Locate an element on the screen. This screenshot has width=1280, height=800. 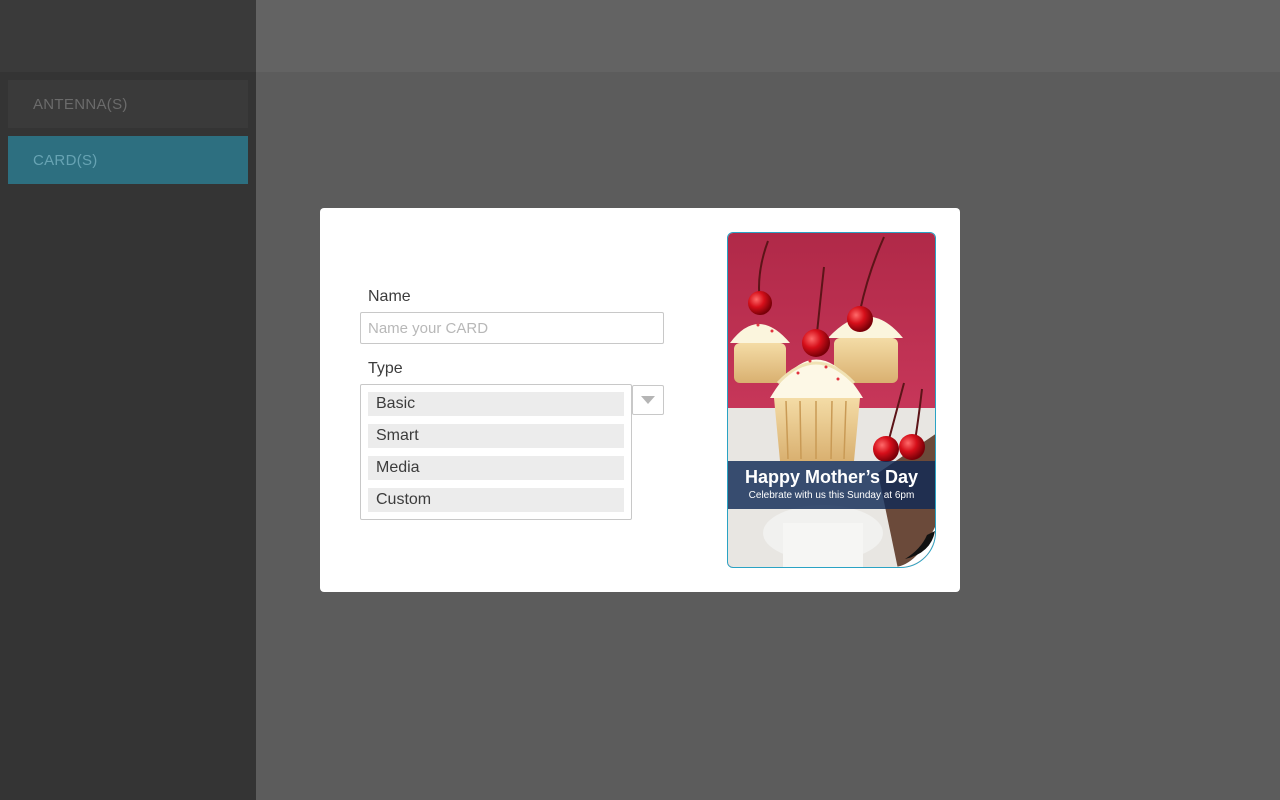
sidebar-item-cards: CARD(S) is located at coordinates (128, 160).